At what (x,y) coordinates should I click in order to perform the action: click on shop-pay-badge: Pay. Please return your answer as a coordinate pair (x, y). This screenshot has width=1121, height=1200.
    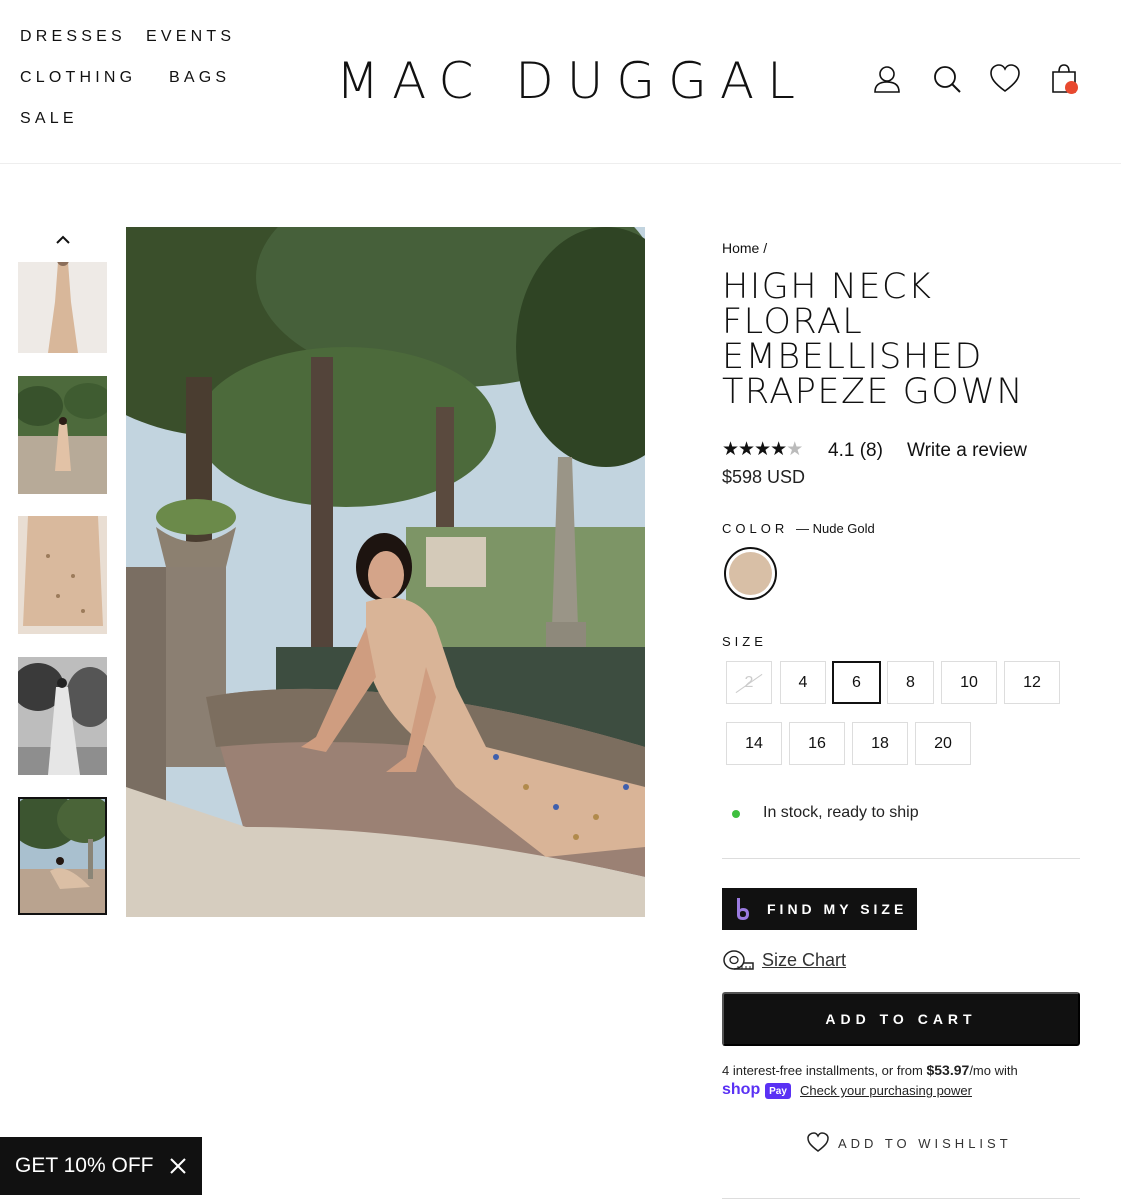
    Looking at the image, I should click on (778, 1091).